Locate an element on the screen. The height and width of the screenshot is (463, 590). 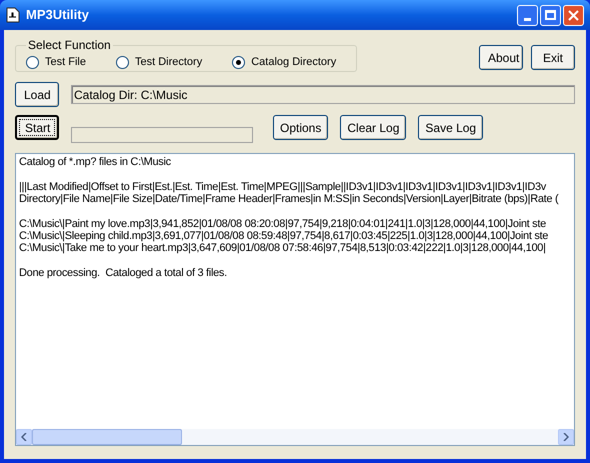
log-line: Done processing. Cataloged a total of 3 files. is located at coordinates (123, 273).